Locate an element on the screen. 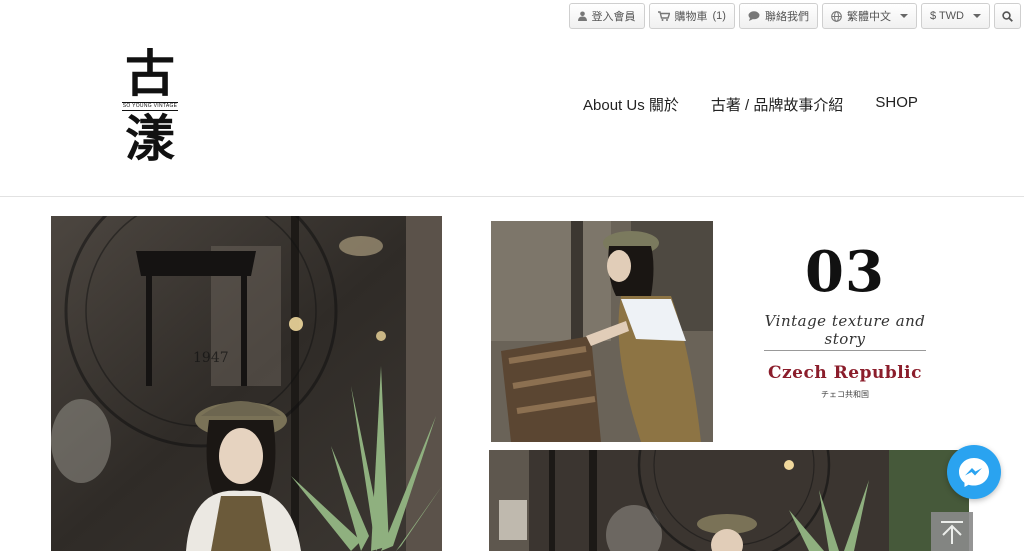 The height and width of the screenshot is (551, 1024). messenger-icon is located at coordinates (974, 472).